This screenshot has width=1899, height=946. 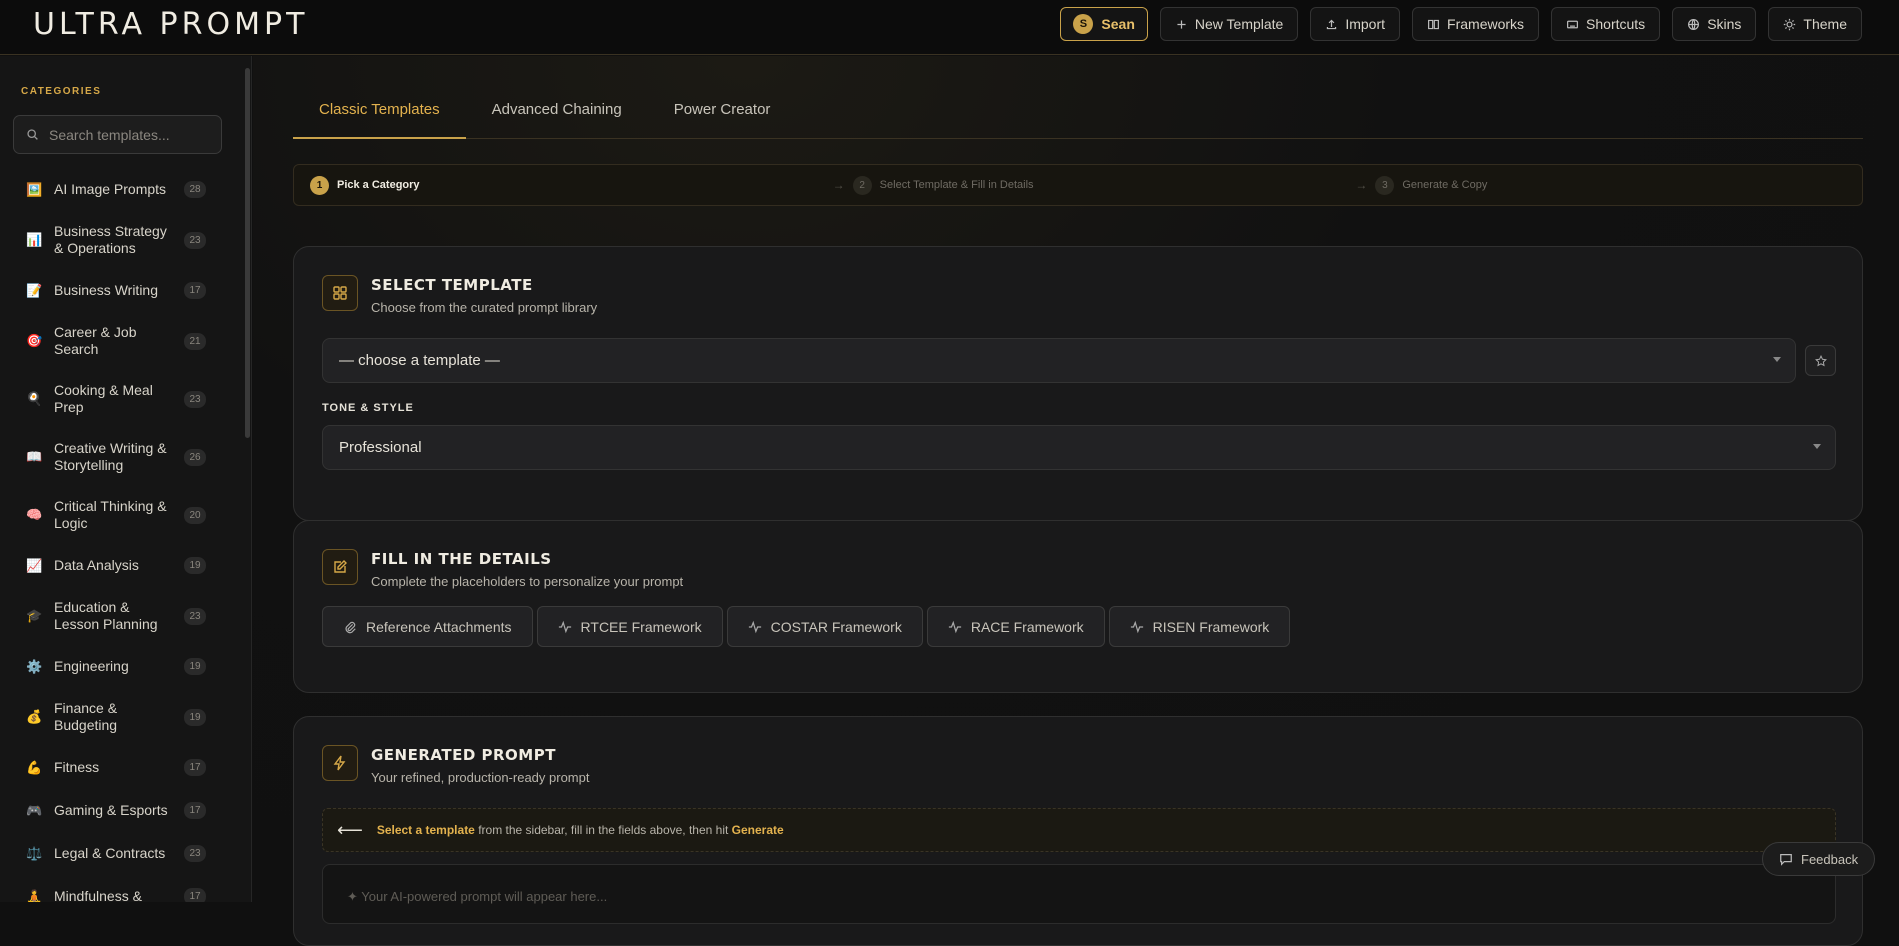 I want to click on import-label: Import, so click(x=1365, y=24).